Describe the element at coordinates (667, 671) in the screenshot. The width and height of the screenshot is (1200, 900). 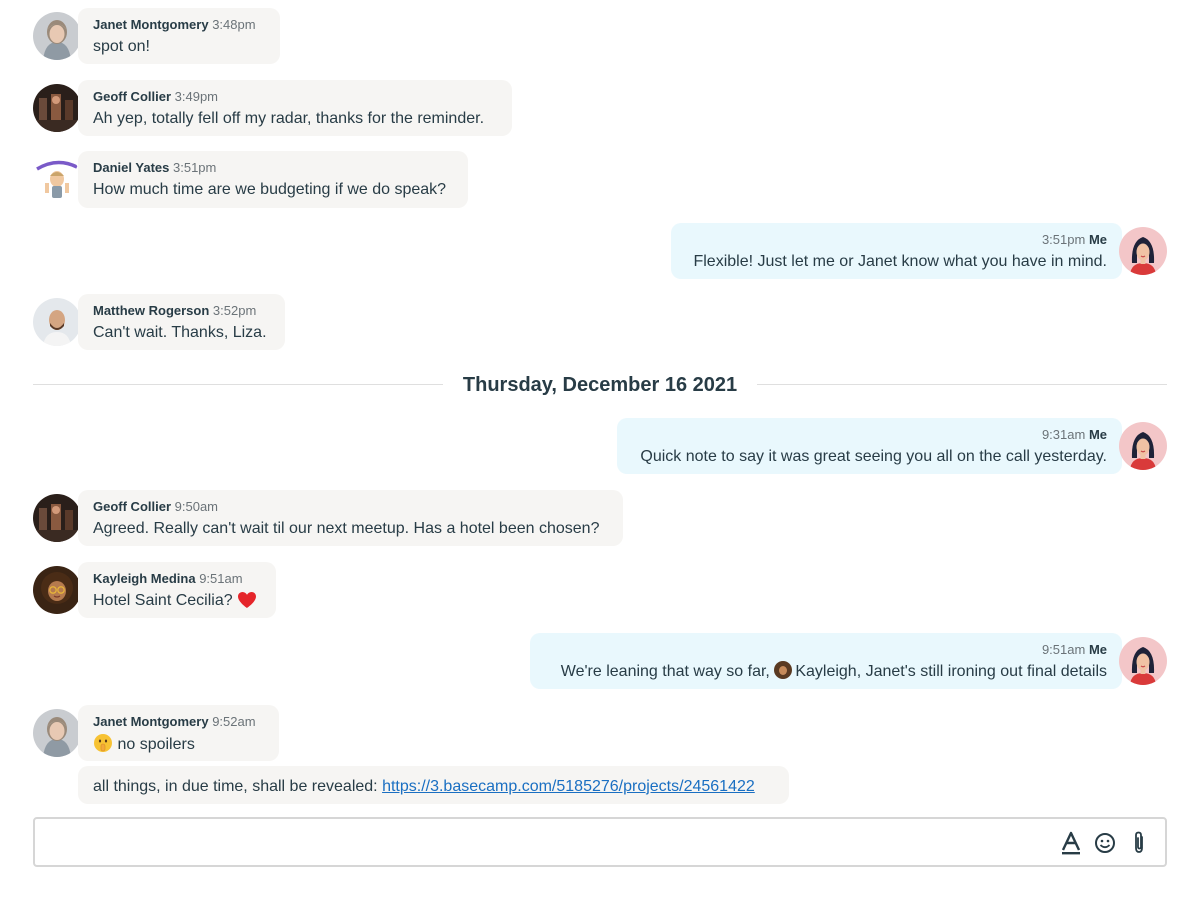
I see `message-text-part: We're leaning that way so far,` at that location.